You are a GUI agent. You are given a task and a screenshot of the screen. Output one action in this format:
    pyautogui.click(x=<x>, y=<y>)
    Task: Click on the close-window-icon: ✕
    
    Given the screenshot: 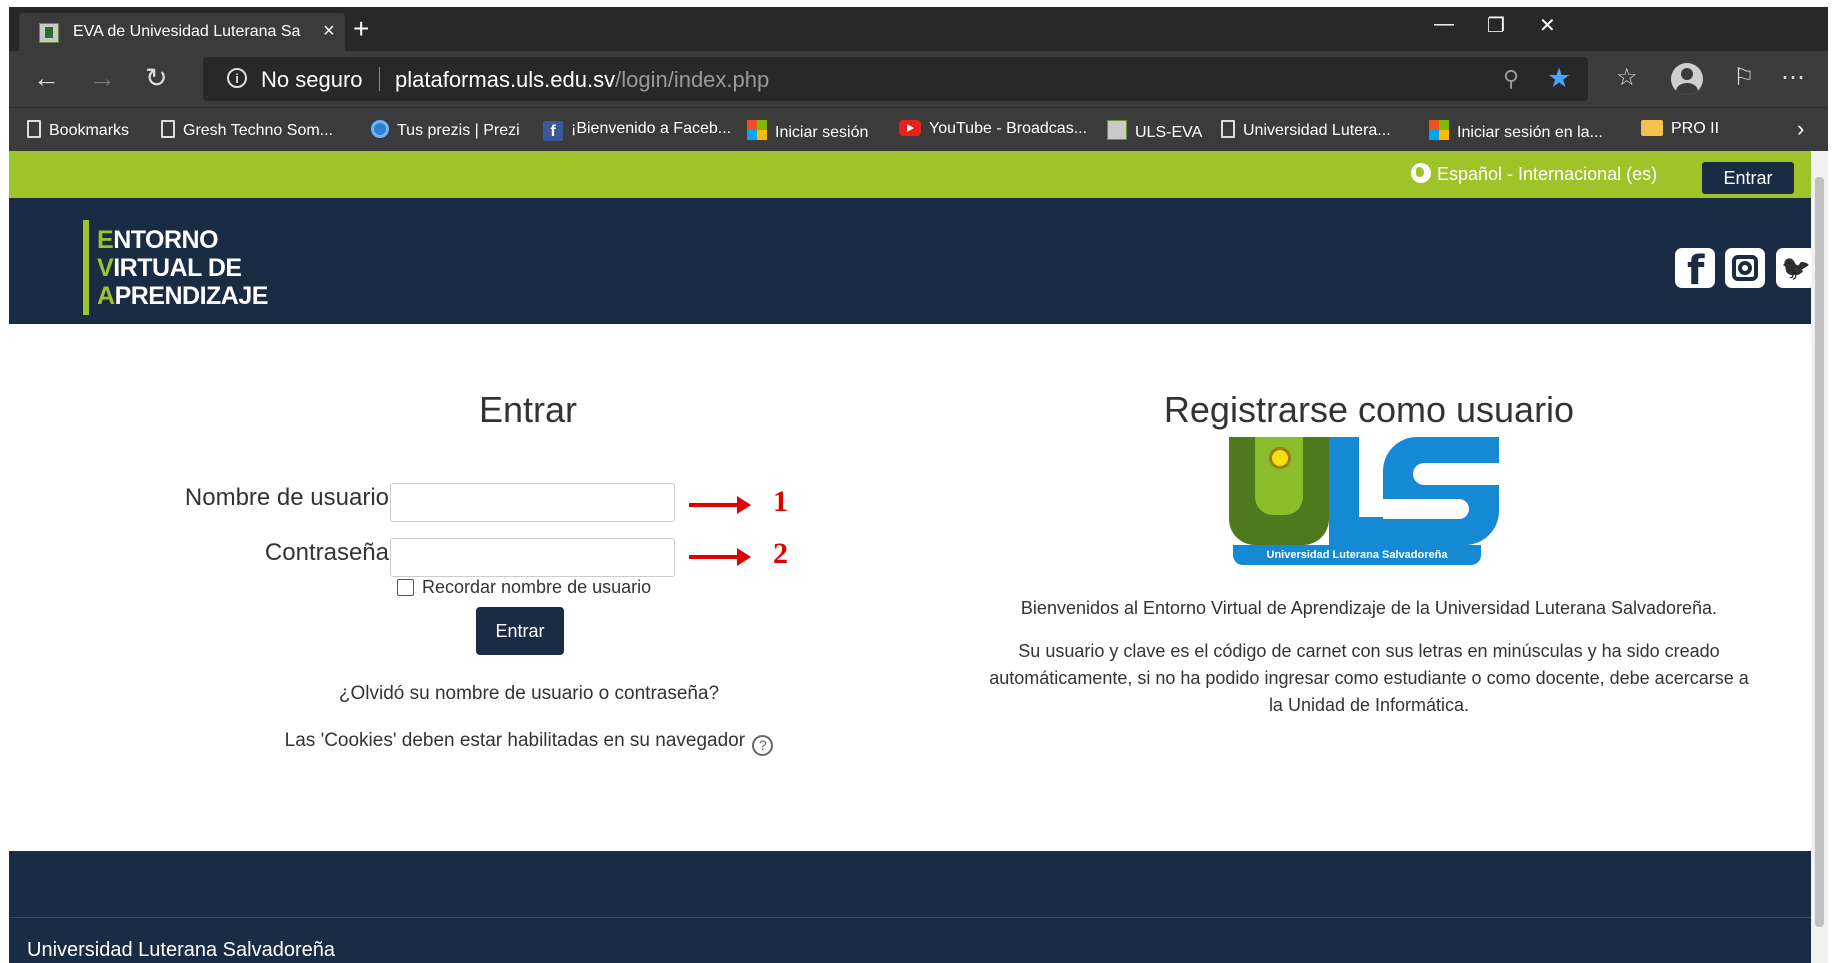 What is the action you would take?
    pyautogui.click(x=1547, y=25)
    